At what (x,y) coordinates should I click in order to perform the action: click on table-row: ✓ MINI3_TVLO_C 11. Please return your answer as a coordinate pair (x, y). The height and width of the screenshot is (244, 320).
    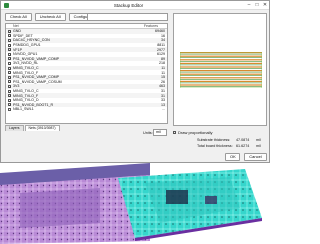
    Looking at the image, I should click on (86, 68).